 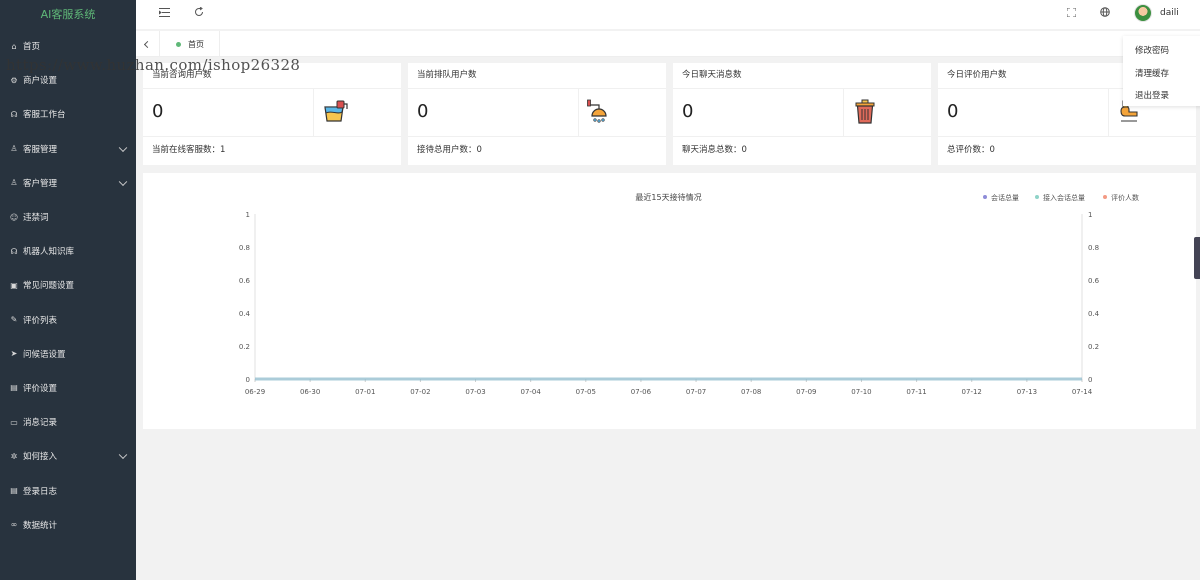 What do you see at coordinates (420, 392) in the screenshot?
I see `x-tick-label: 07-02` at bounding box center [420, 392].